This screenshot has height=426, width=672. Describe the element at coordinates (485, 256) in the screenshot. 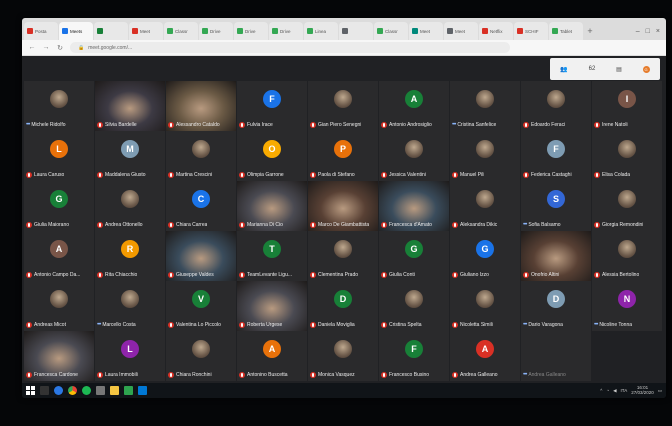

I see `participant-tile: G Giuliano Izzo` at that location.